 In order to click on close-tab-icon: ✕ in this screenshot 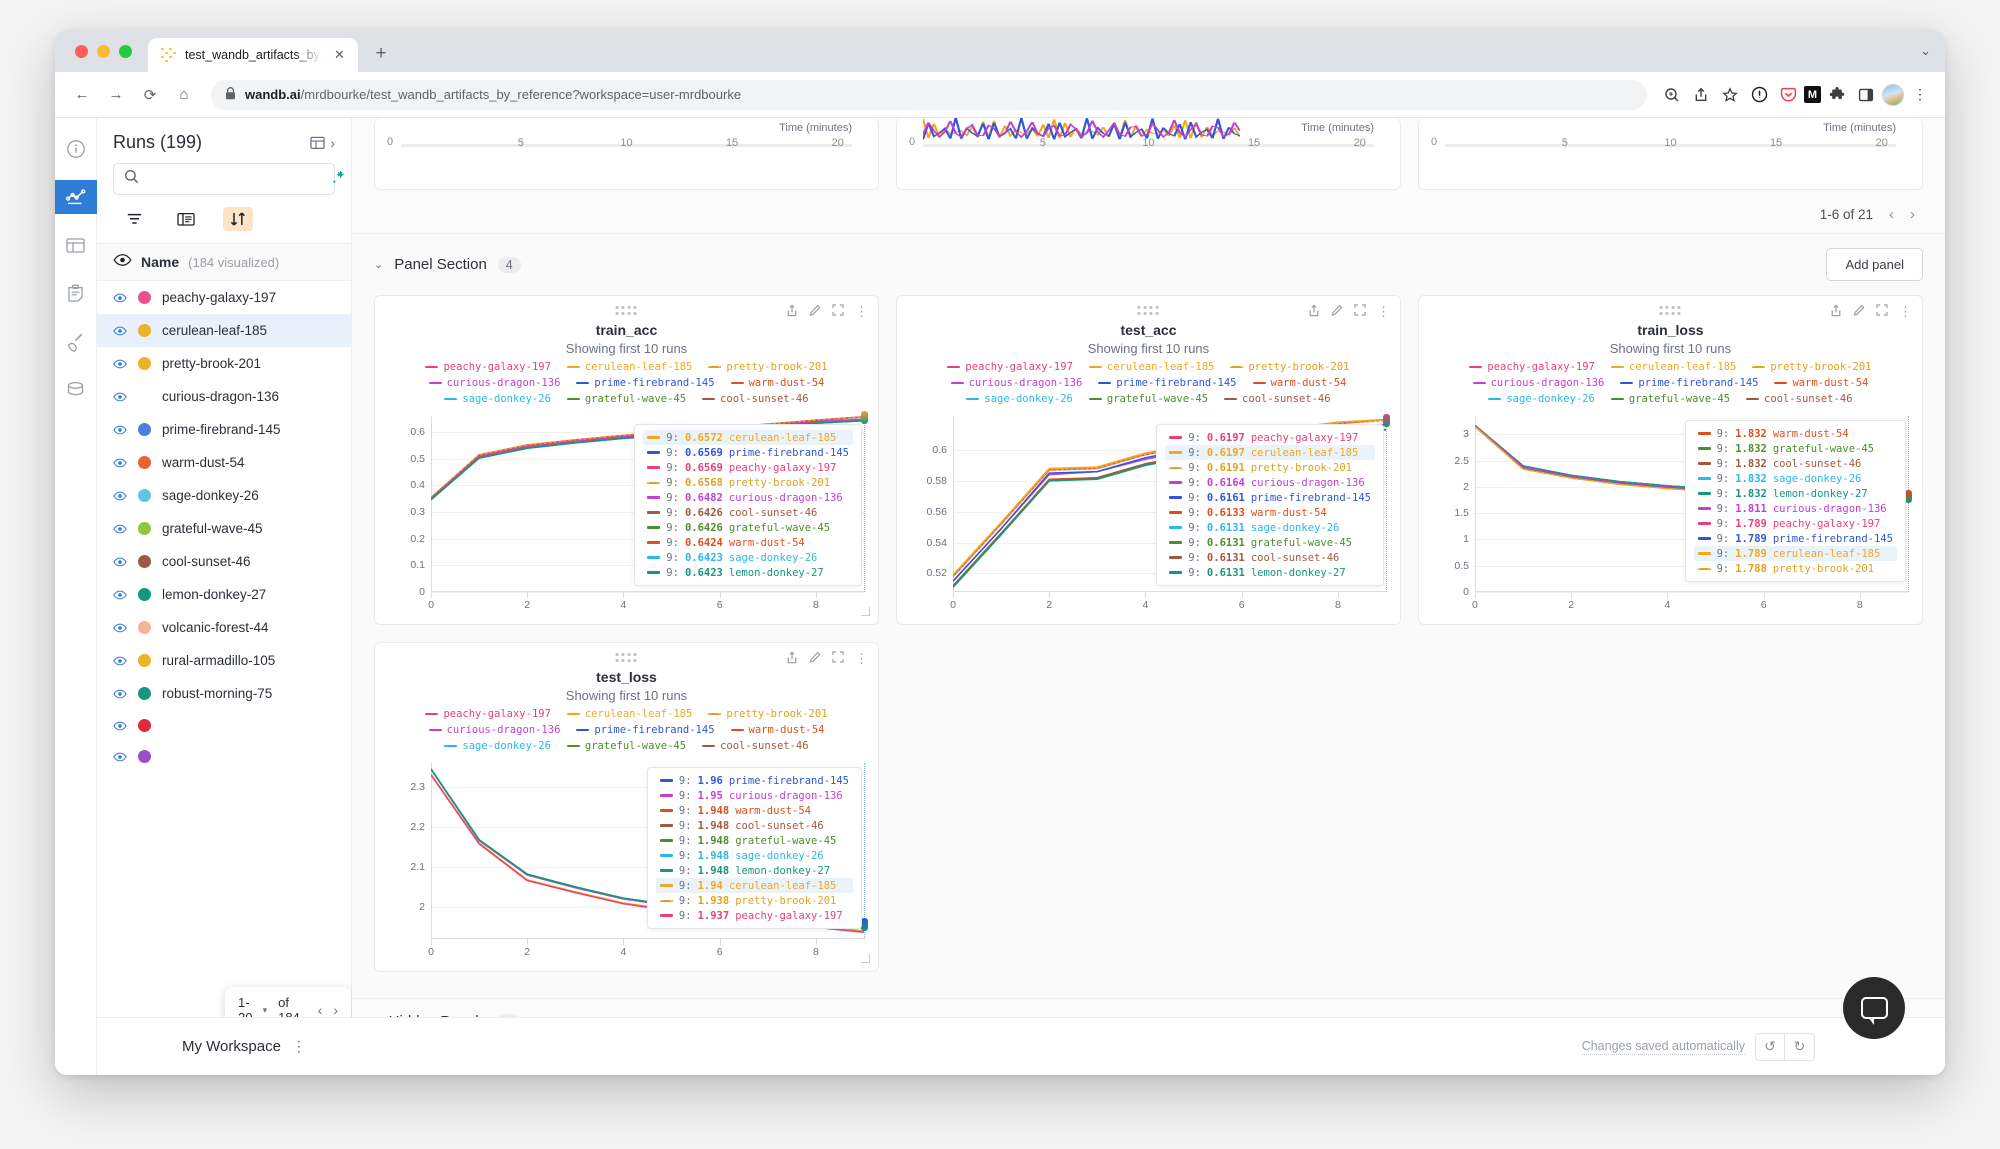, I will do `click(339, 55)`.